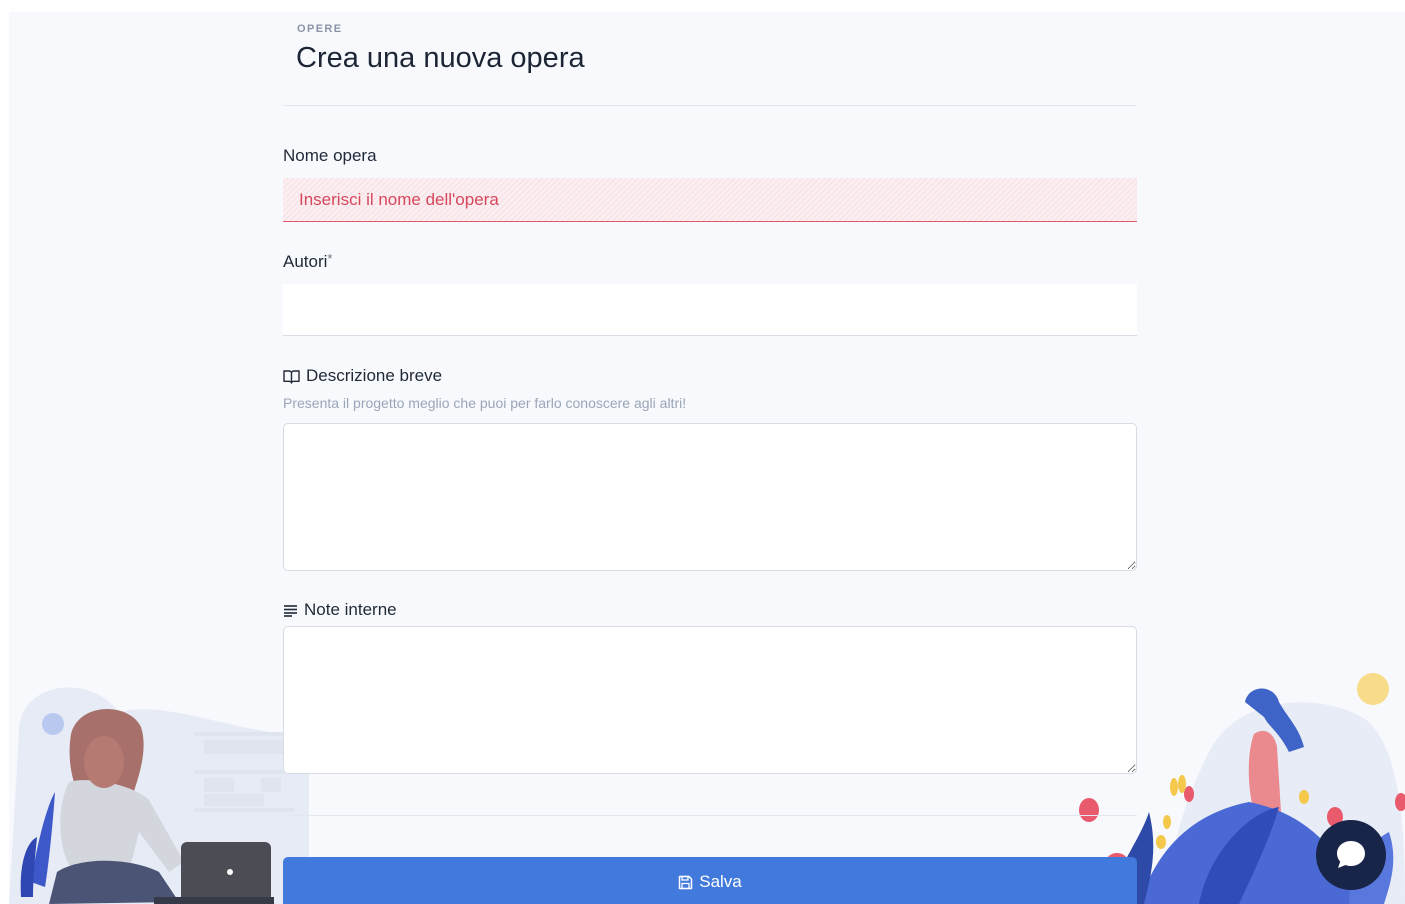 This screenshot has width=1405, height=904. I want to click on breadcrumb: OPERE, so click(320, 29).